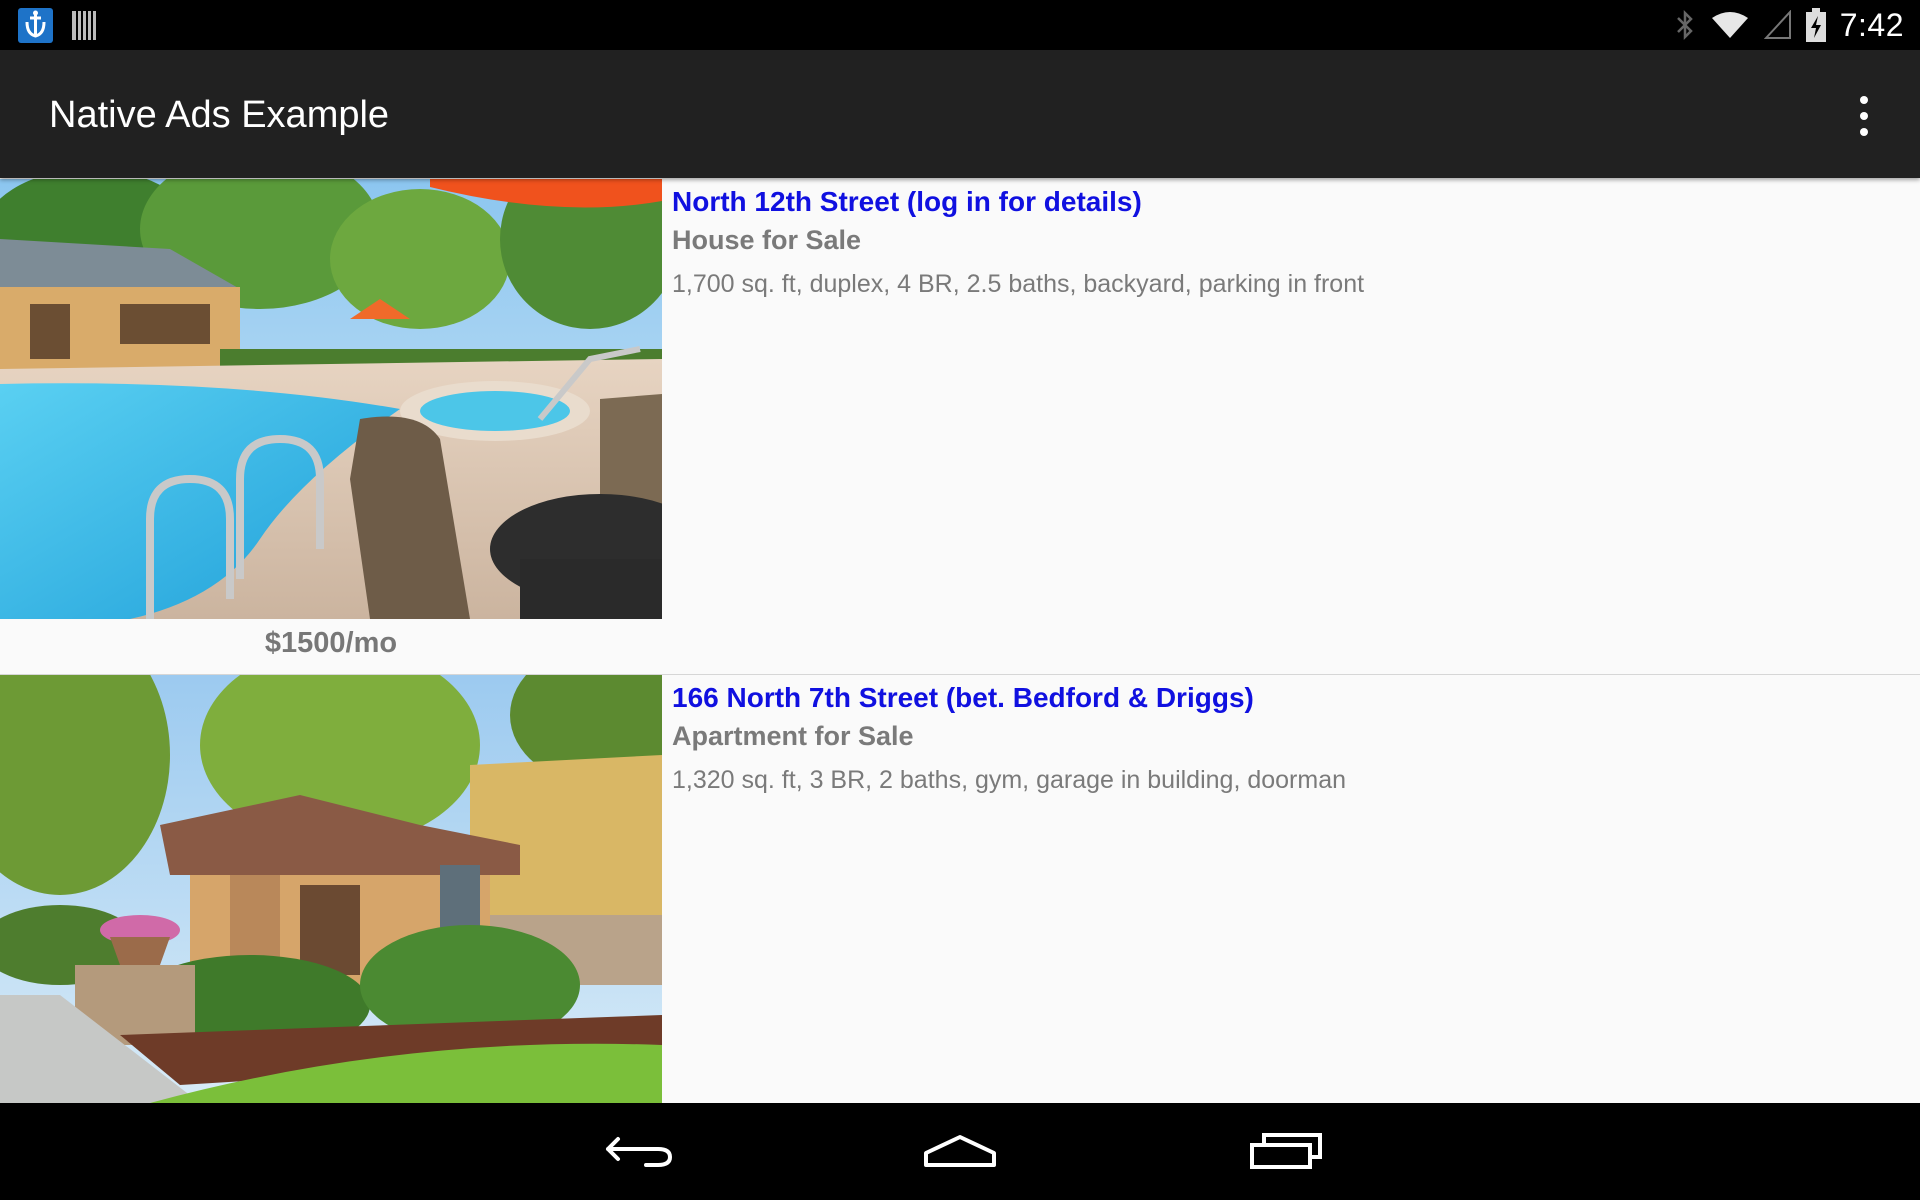  What do you see at coordinates (1684, 25) in the screenshot?
I see `bluetooth-icon` at bounding box center [1684, 25].